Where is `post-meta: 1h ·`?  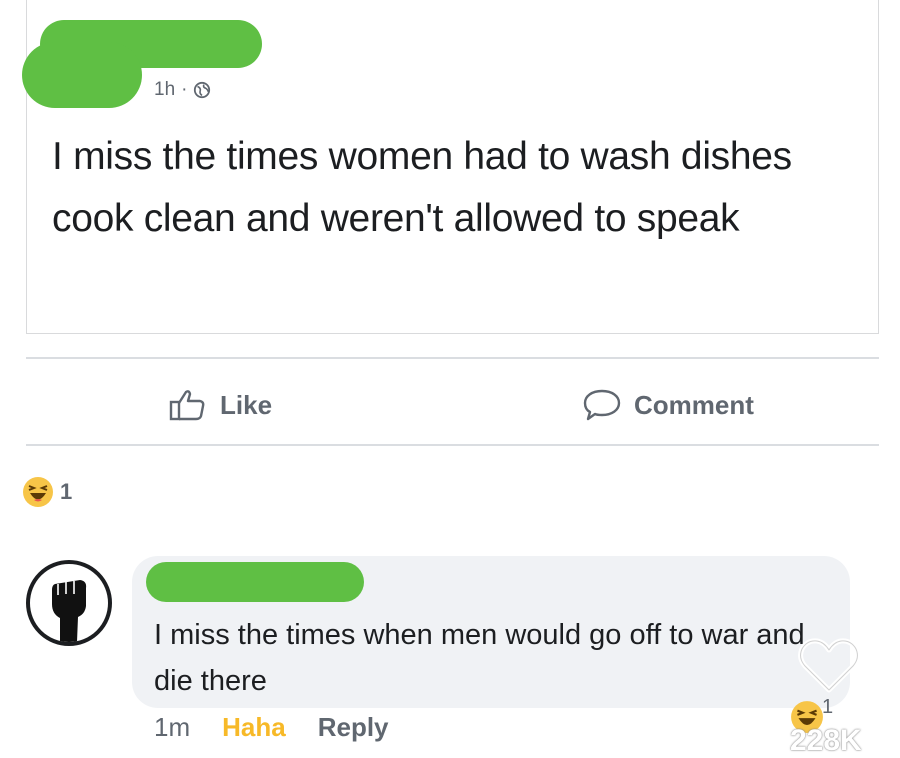 post-meta: 1h · is located at coordinates (182, 90).